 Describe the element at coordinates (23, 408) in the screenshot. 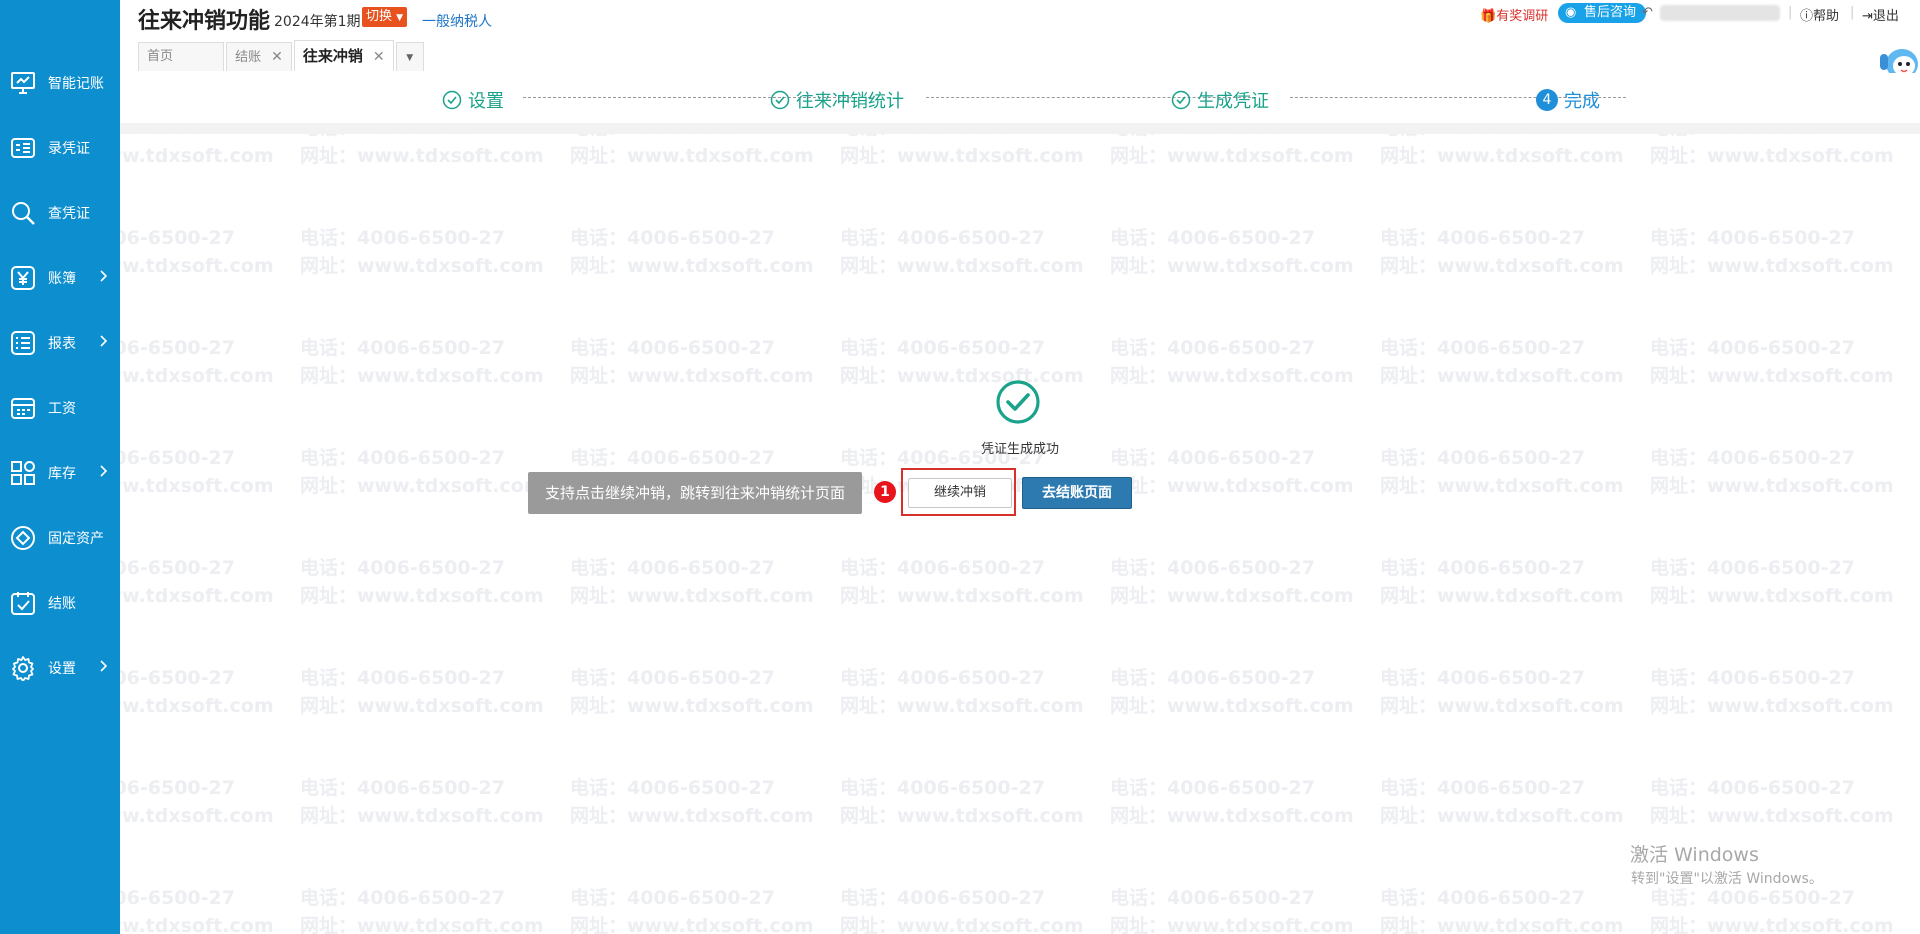

I see `salary-icon` at that location.